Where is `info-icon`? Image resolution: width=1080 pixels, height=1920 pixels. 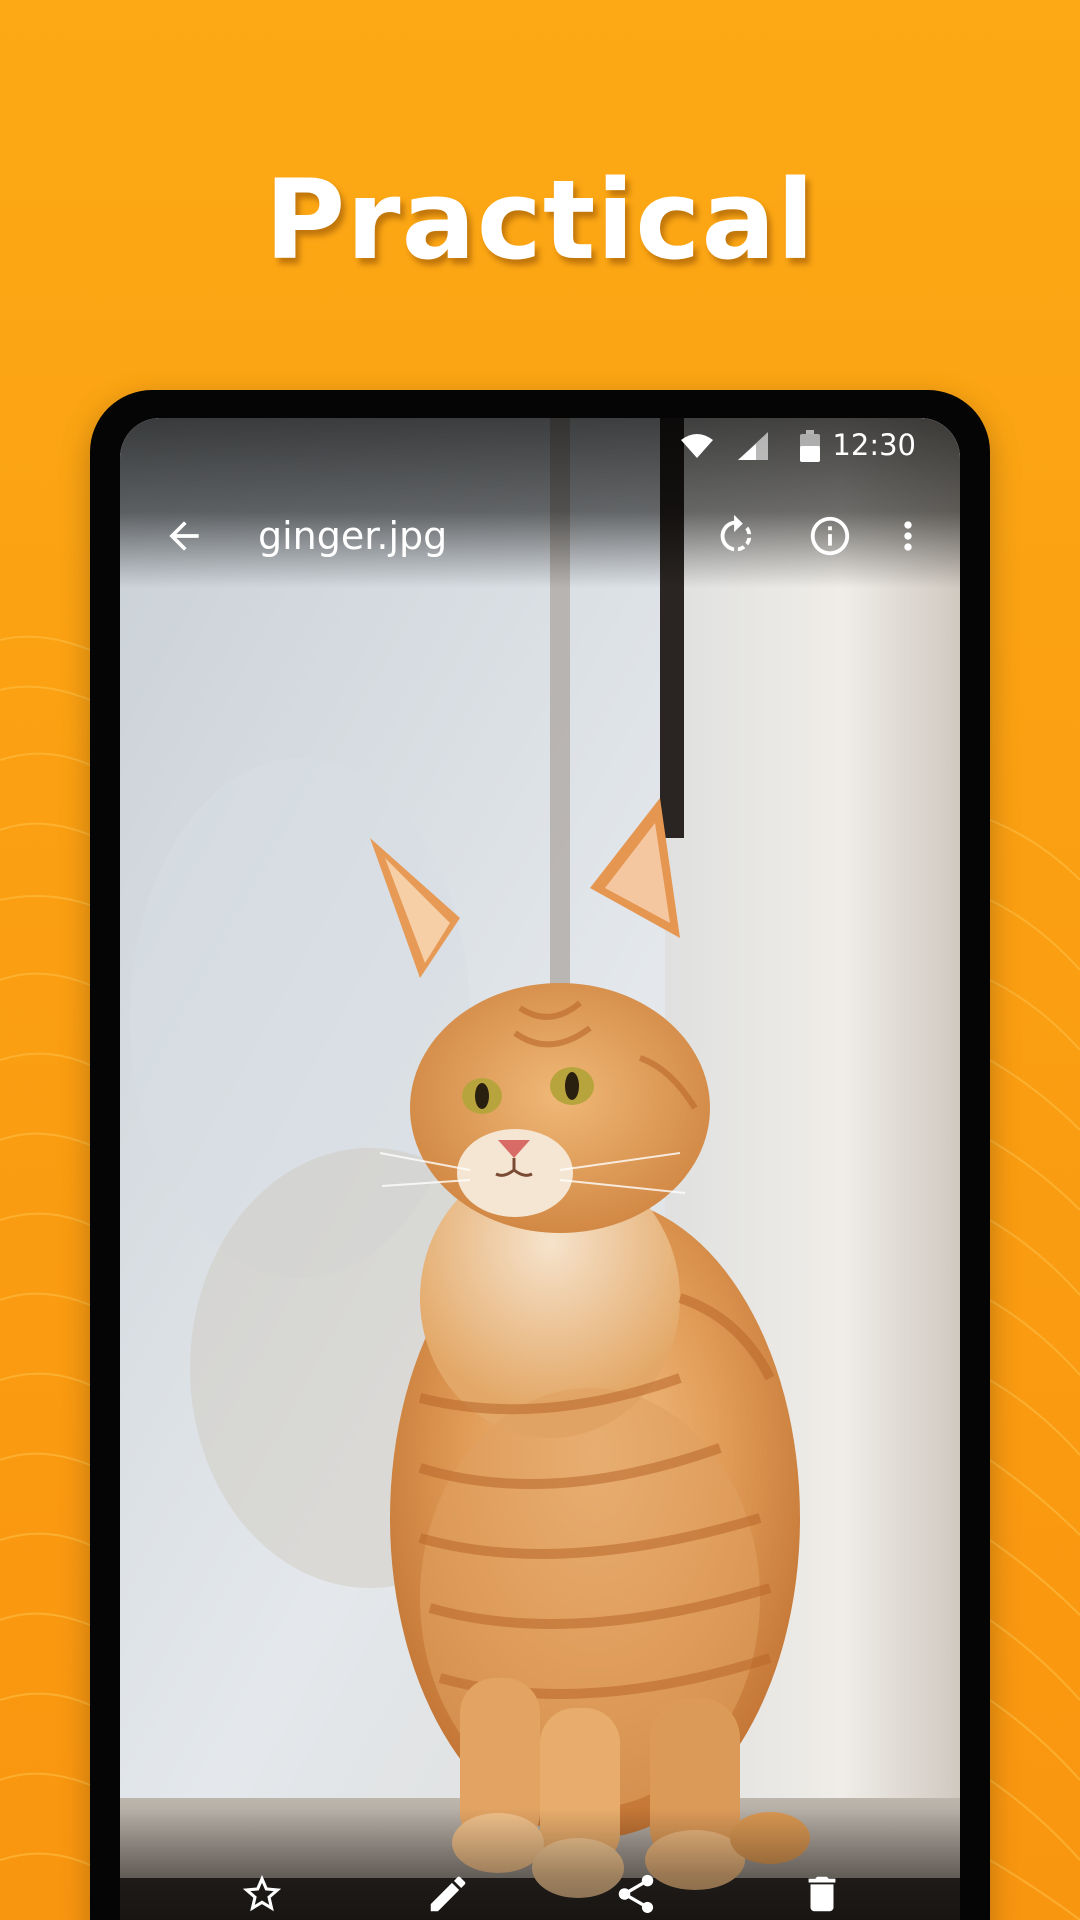 info-icon is located at coordinates (830, 536).